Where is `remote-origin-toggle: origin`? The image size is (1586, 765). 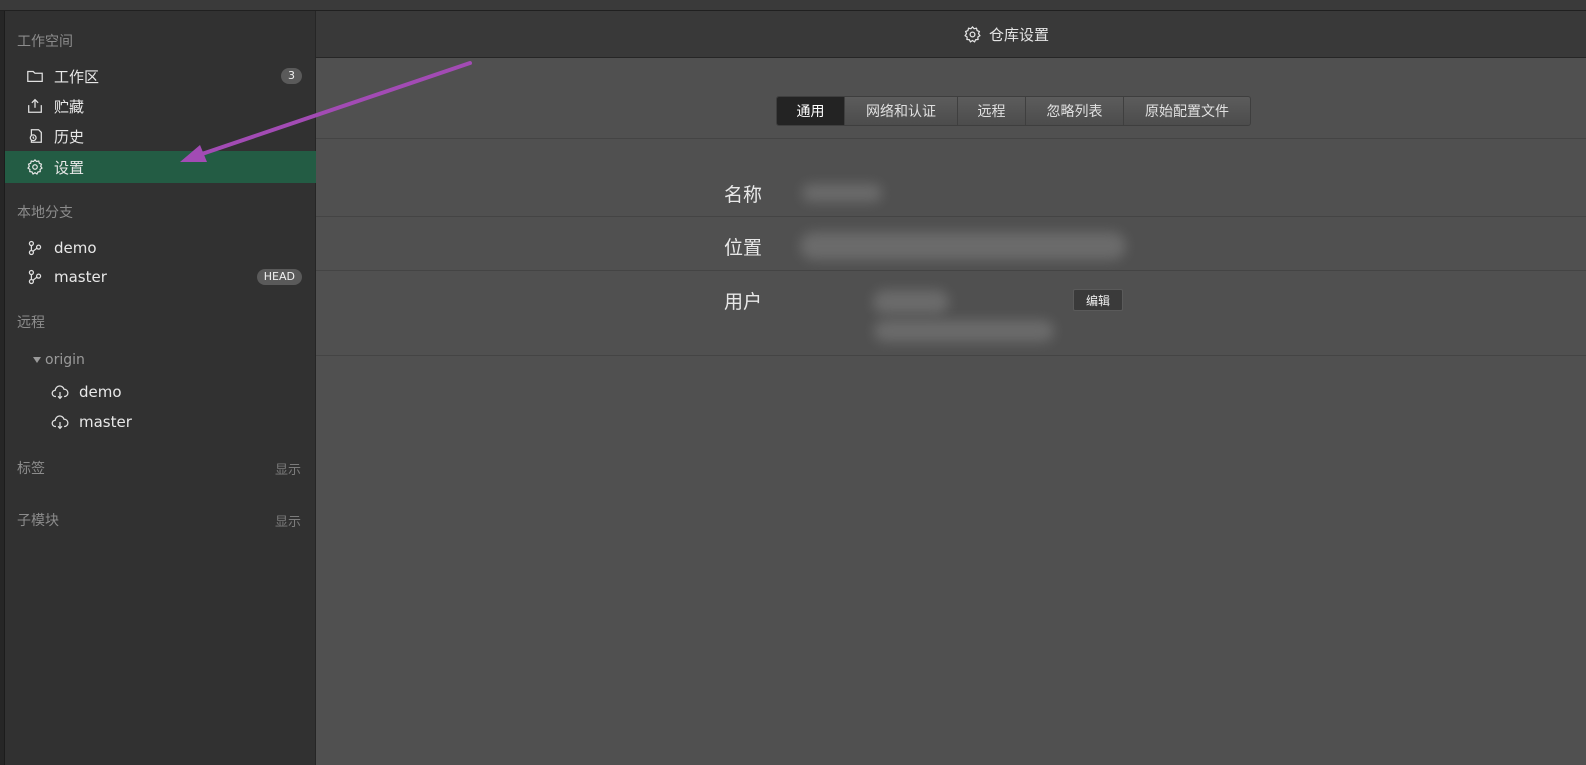 remote-origin-toggle: origin is located at coordinates (59, 360).